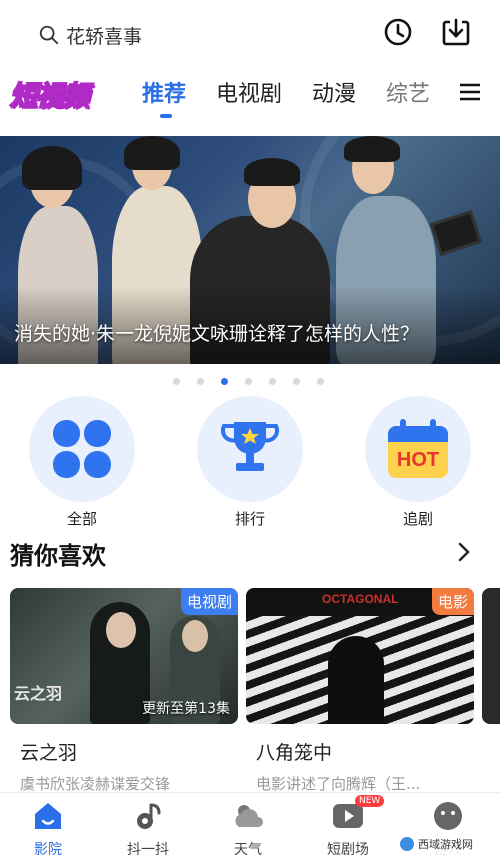  Describe the element at coordinates (250, 446) in the screenshot. I see `trophy-icon` at that location.